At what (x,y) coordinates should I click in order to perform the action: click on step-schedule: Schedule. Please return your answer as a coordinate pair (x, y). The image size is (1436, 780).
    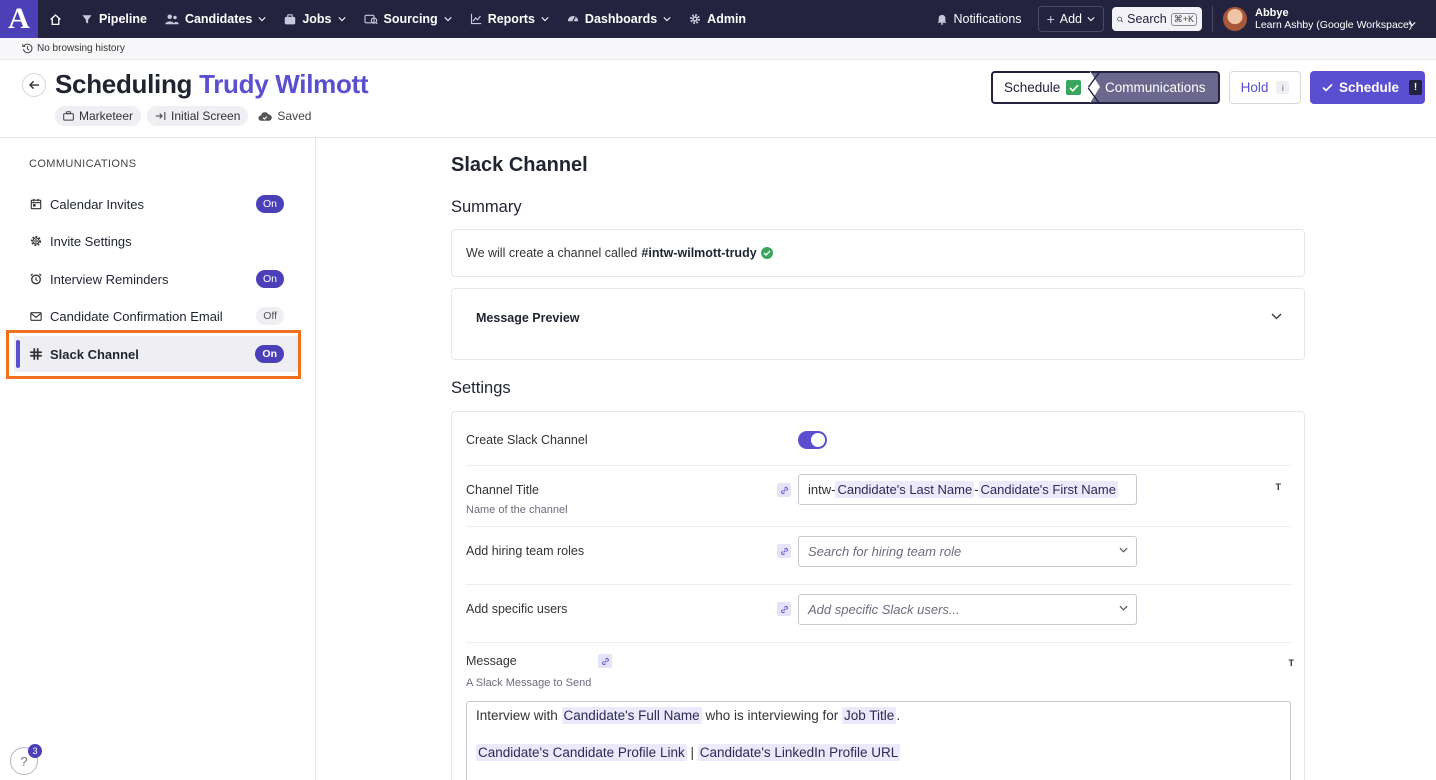
    Looking at the image, I should click on (1041, 87).